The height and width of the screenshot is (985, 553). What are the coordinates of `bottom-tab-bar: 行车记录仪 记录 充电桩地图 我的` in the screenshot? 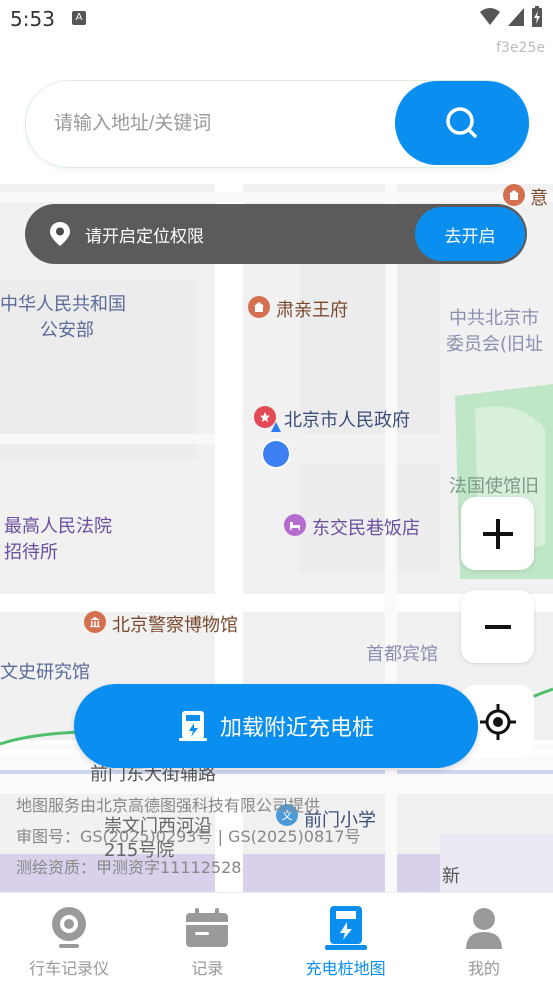 It's located at (276, 938).